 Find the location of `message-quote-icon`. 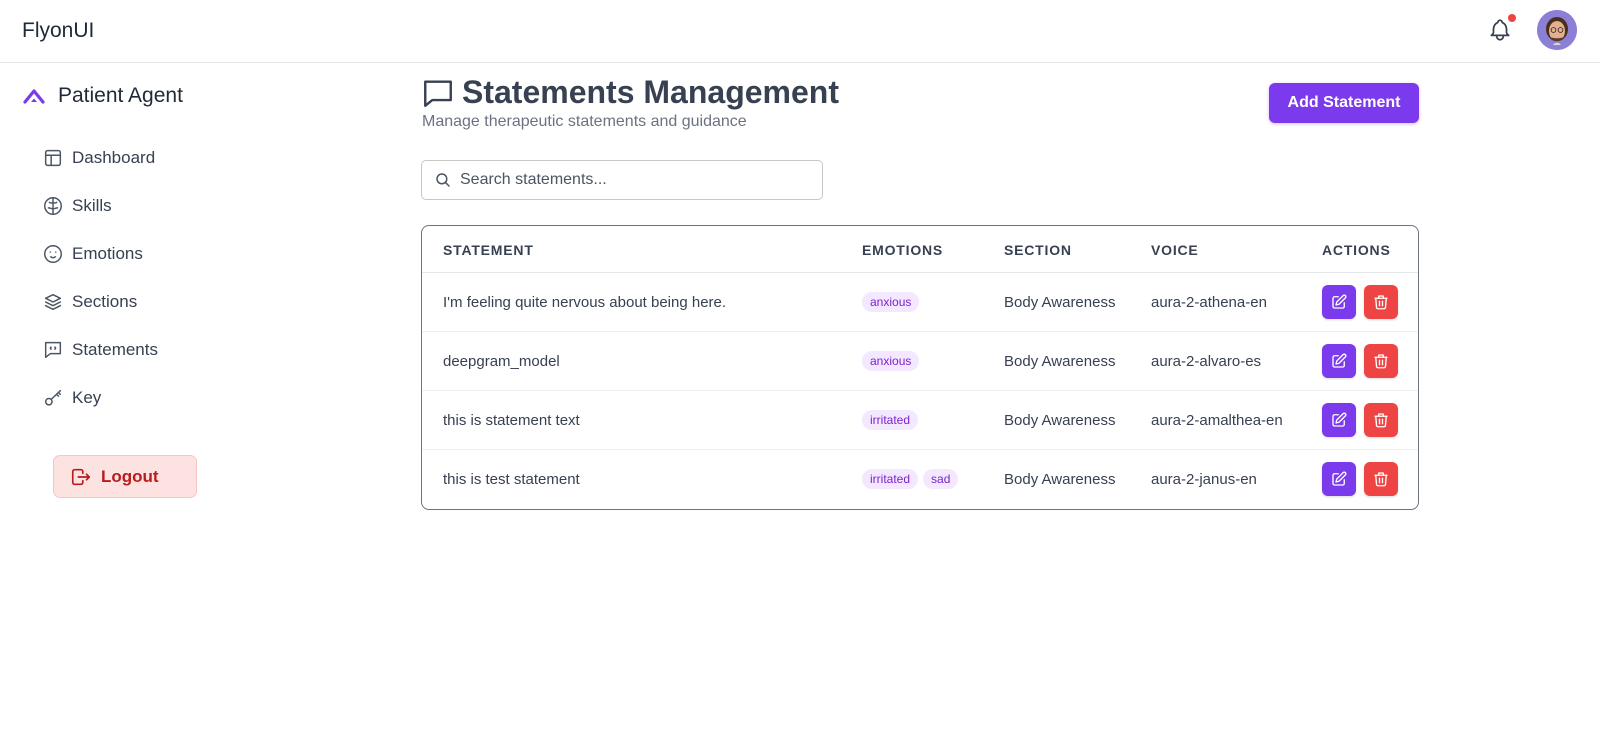

message-quote-icon is located at coordinates (53, 350).